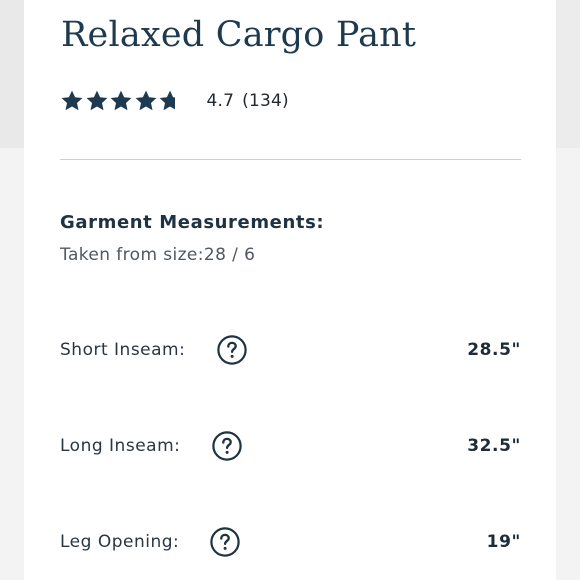 The height and width of the screenshot is (580, 580). Describe the element at coordinates (120, 446) in the screenshot. I see `measurement-label: Long Inseam:` at that location.